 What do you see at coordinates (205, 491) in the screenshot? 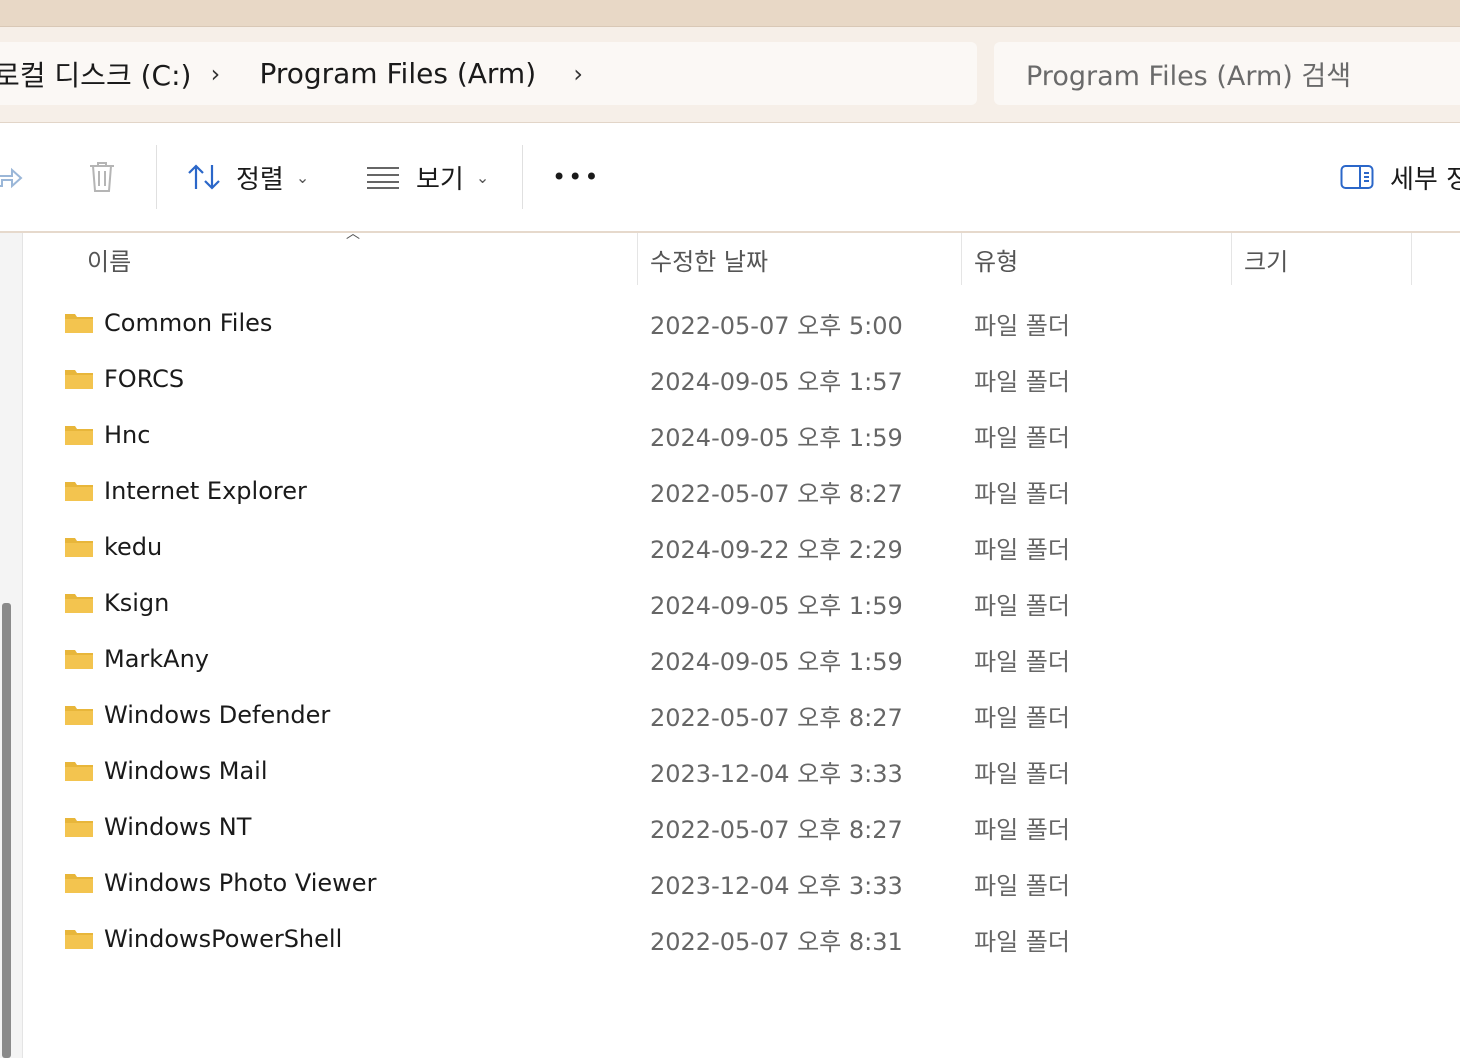
I see `file-name: Internet Explorer` at bounding box center [205, 491].